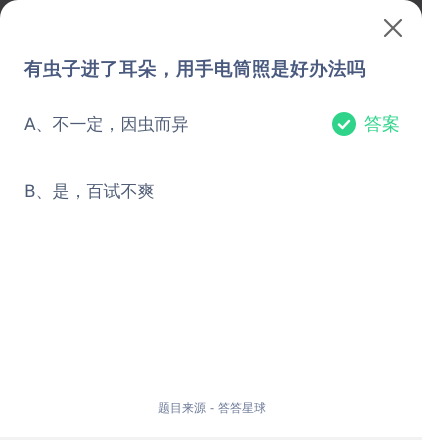  Describe the element at coordinates (106, 124) in the screenshot. I see `option-text: A、不一定，因虫而异` at that location.